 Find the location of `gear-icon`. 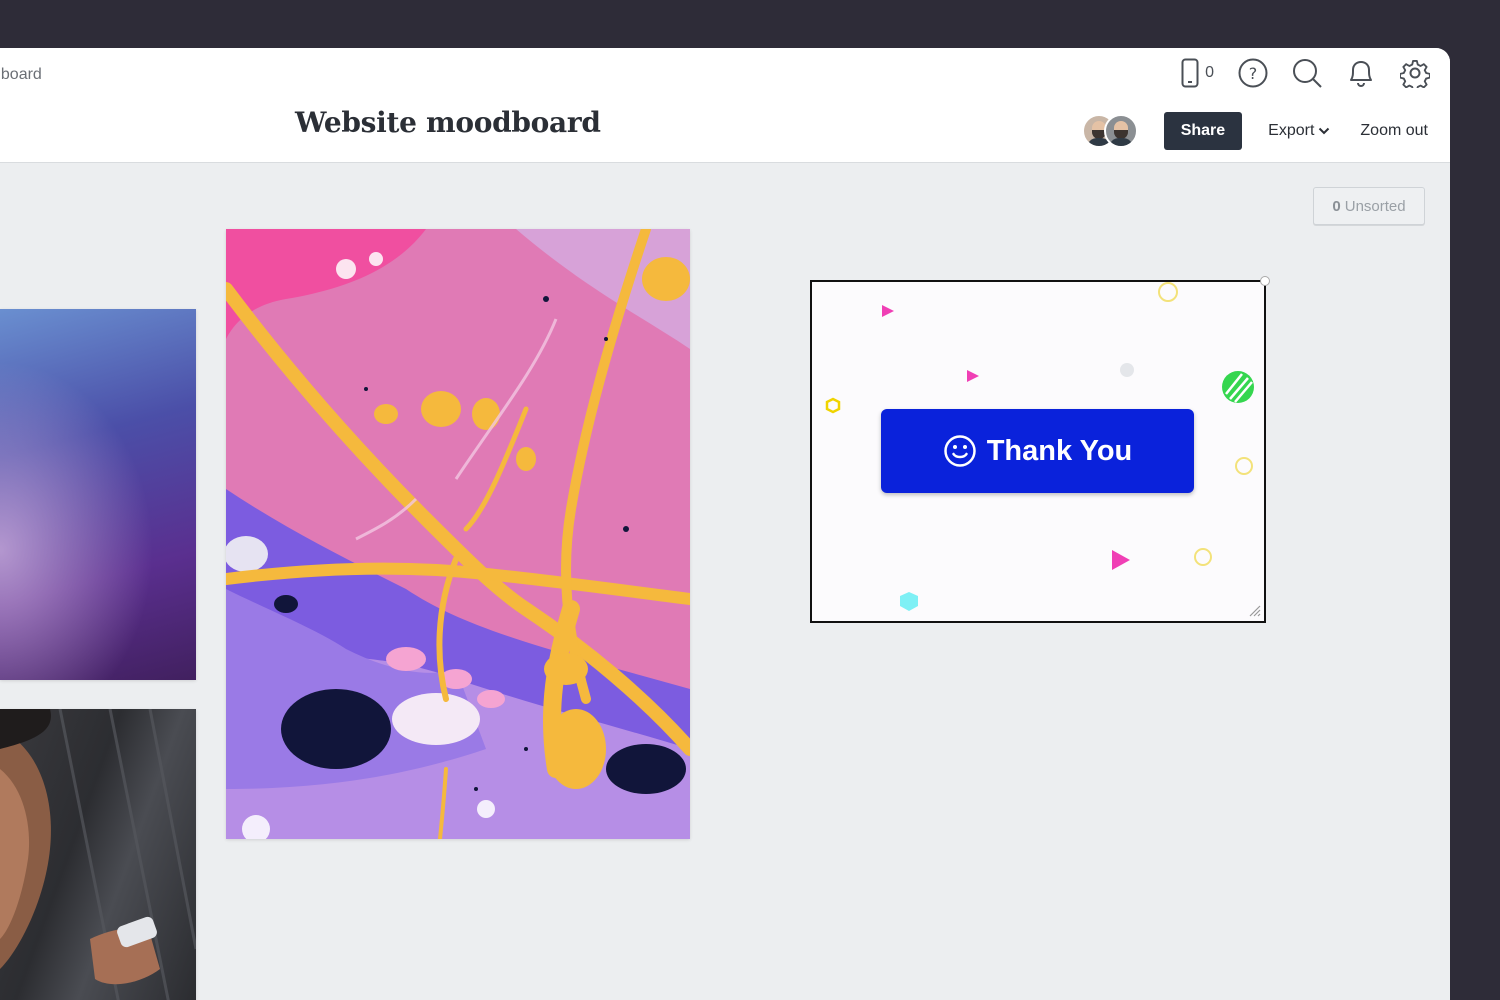

gear-icon is located at coordinates (1415, 73).